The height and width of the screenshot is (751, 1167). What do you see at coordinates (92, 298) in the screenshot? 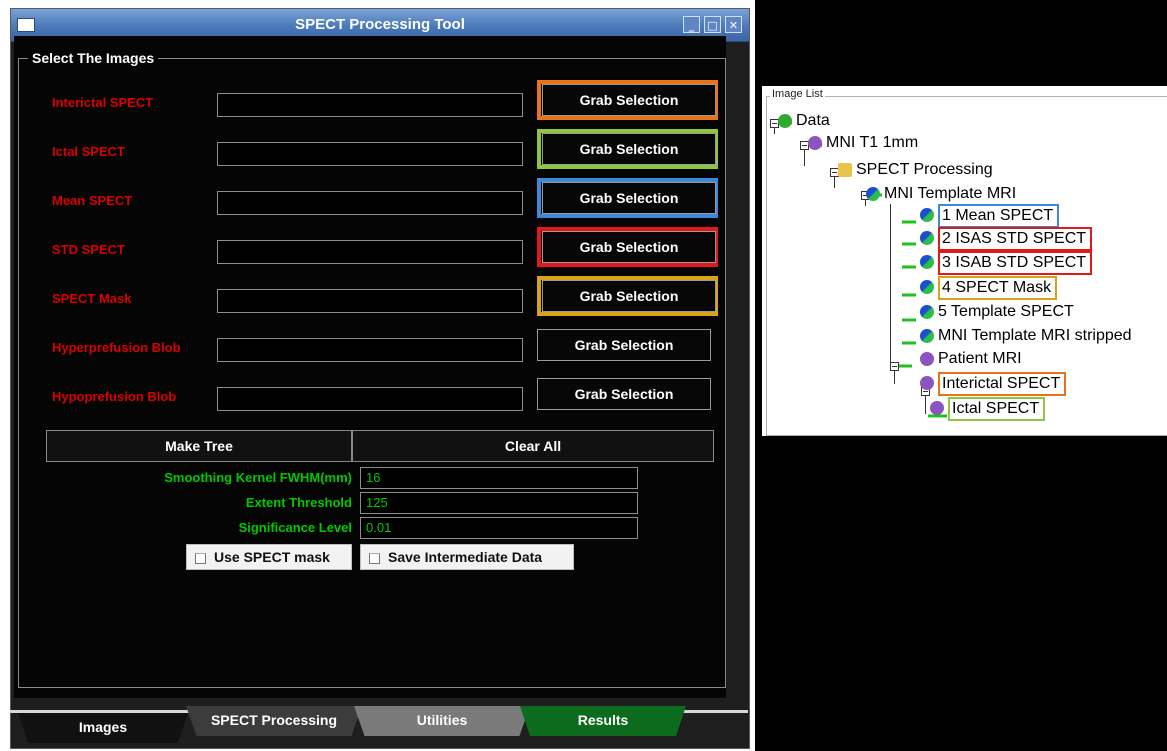
I see `row-label: SPECT Mask` at bounding box center [92, 298].